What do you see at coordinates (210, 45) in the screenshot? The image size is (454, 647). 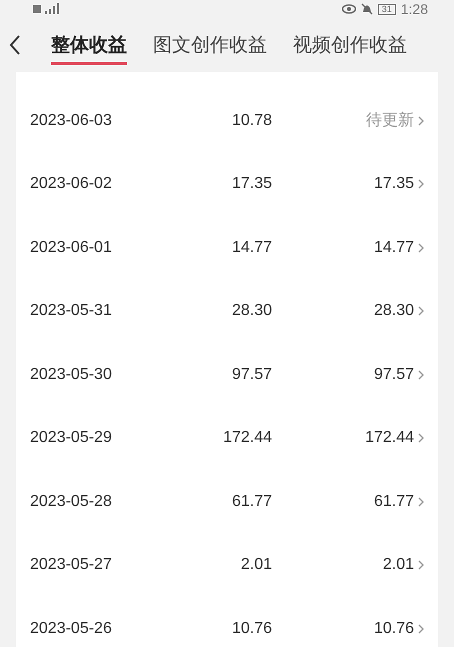 I see `tab: 图文创作收益` at bounding box center [210, 45].